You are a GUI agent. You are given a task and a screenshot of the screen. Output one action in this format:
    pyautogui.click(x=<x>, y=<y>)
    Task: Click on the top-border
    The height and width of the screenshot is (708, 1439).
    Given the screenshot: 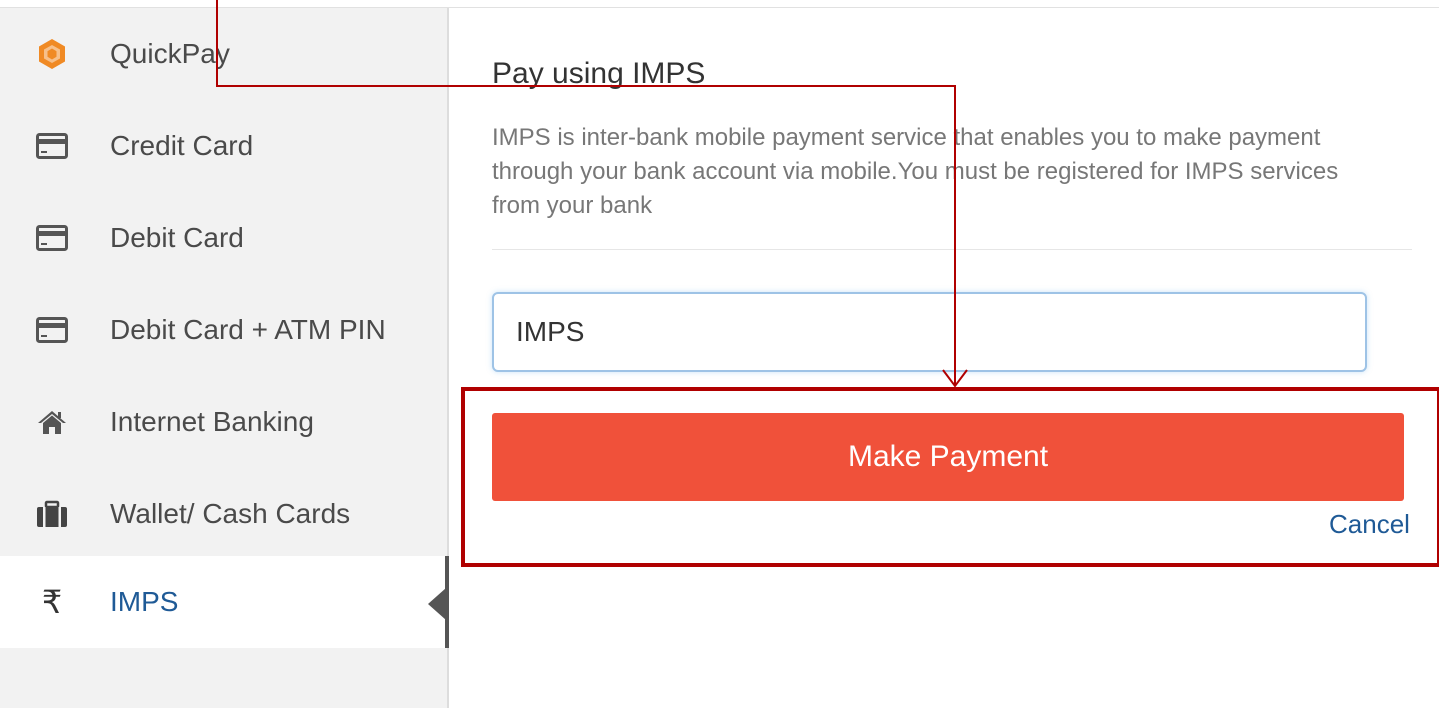 What is the action you would take?
    pyautogui.click(x=719, y=4)
    